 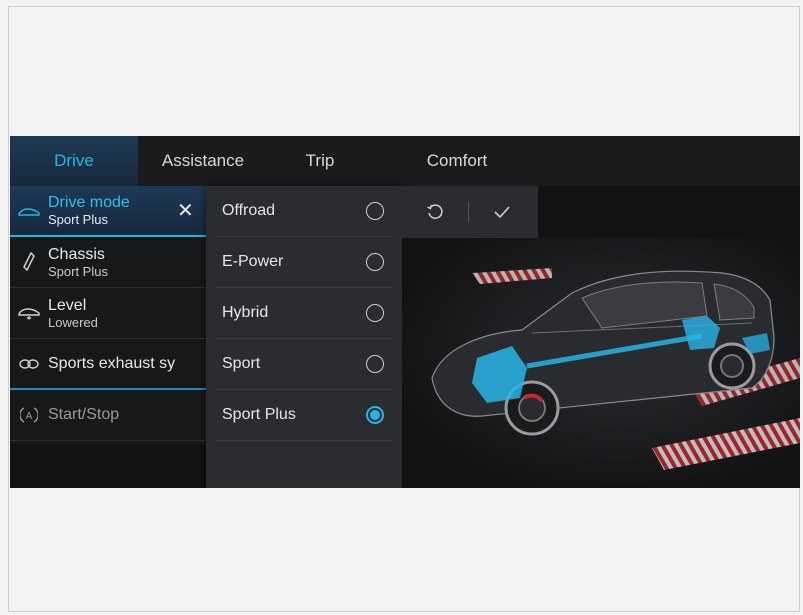 What do you see at coordinates (375, 415) in the screenshot?
I see `radio-button-selected` at bounding box center [375, 415].